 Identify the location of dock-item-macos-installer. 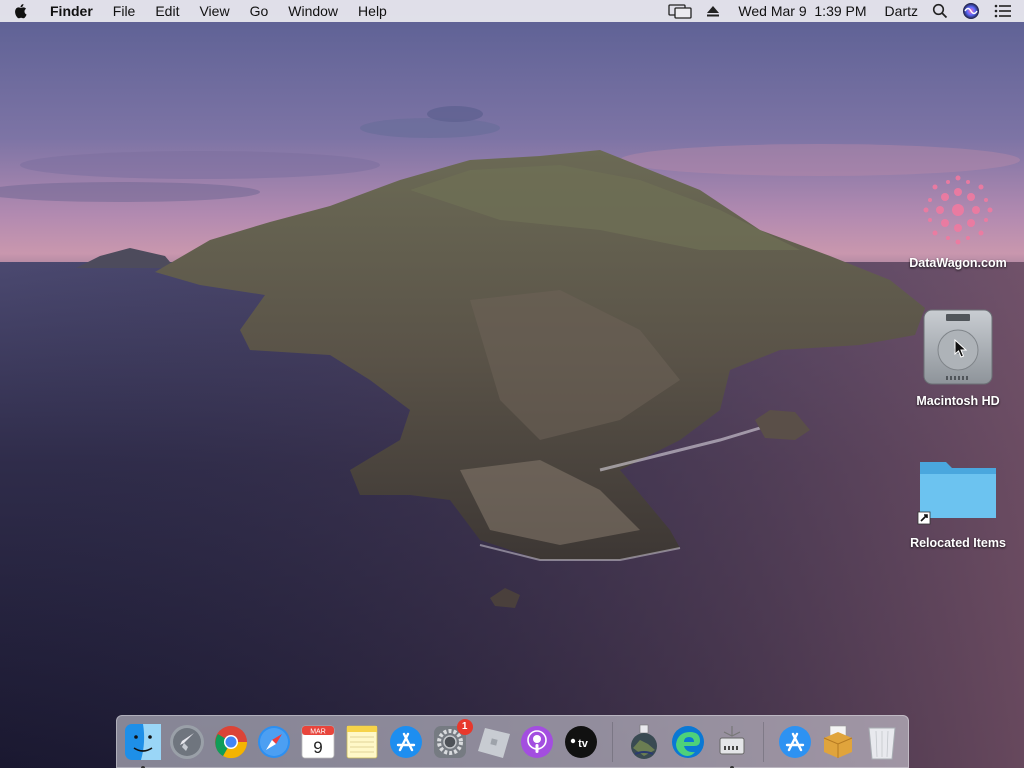
(644, 742).